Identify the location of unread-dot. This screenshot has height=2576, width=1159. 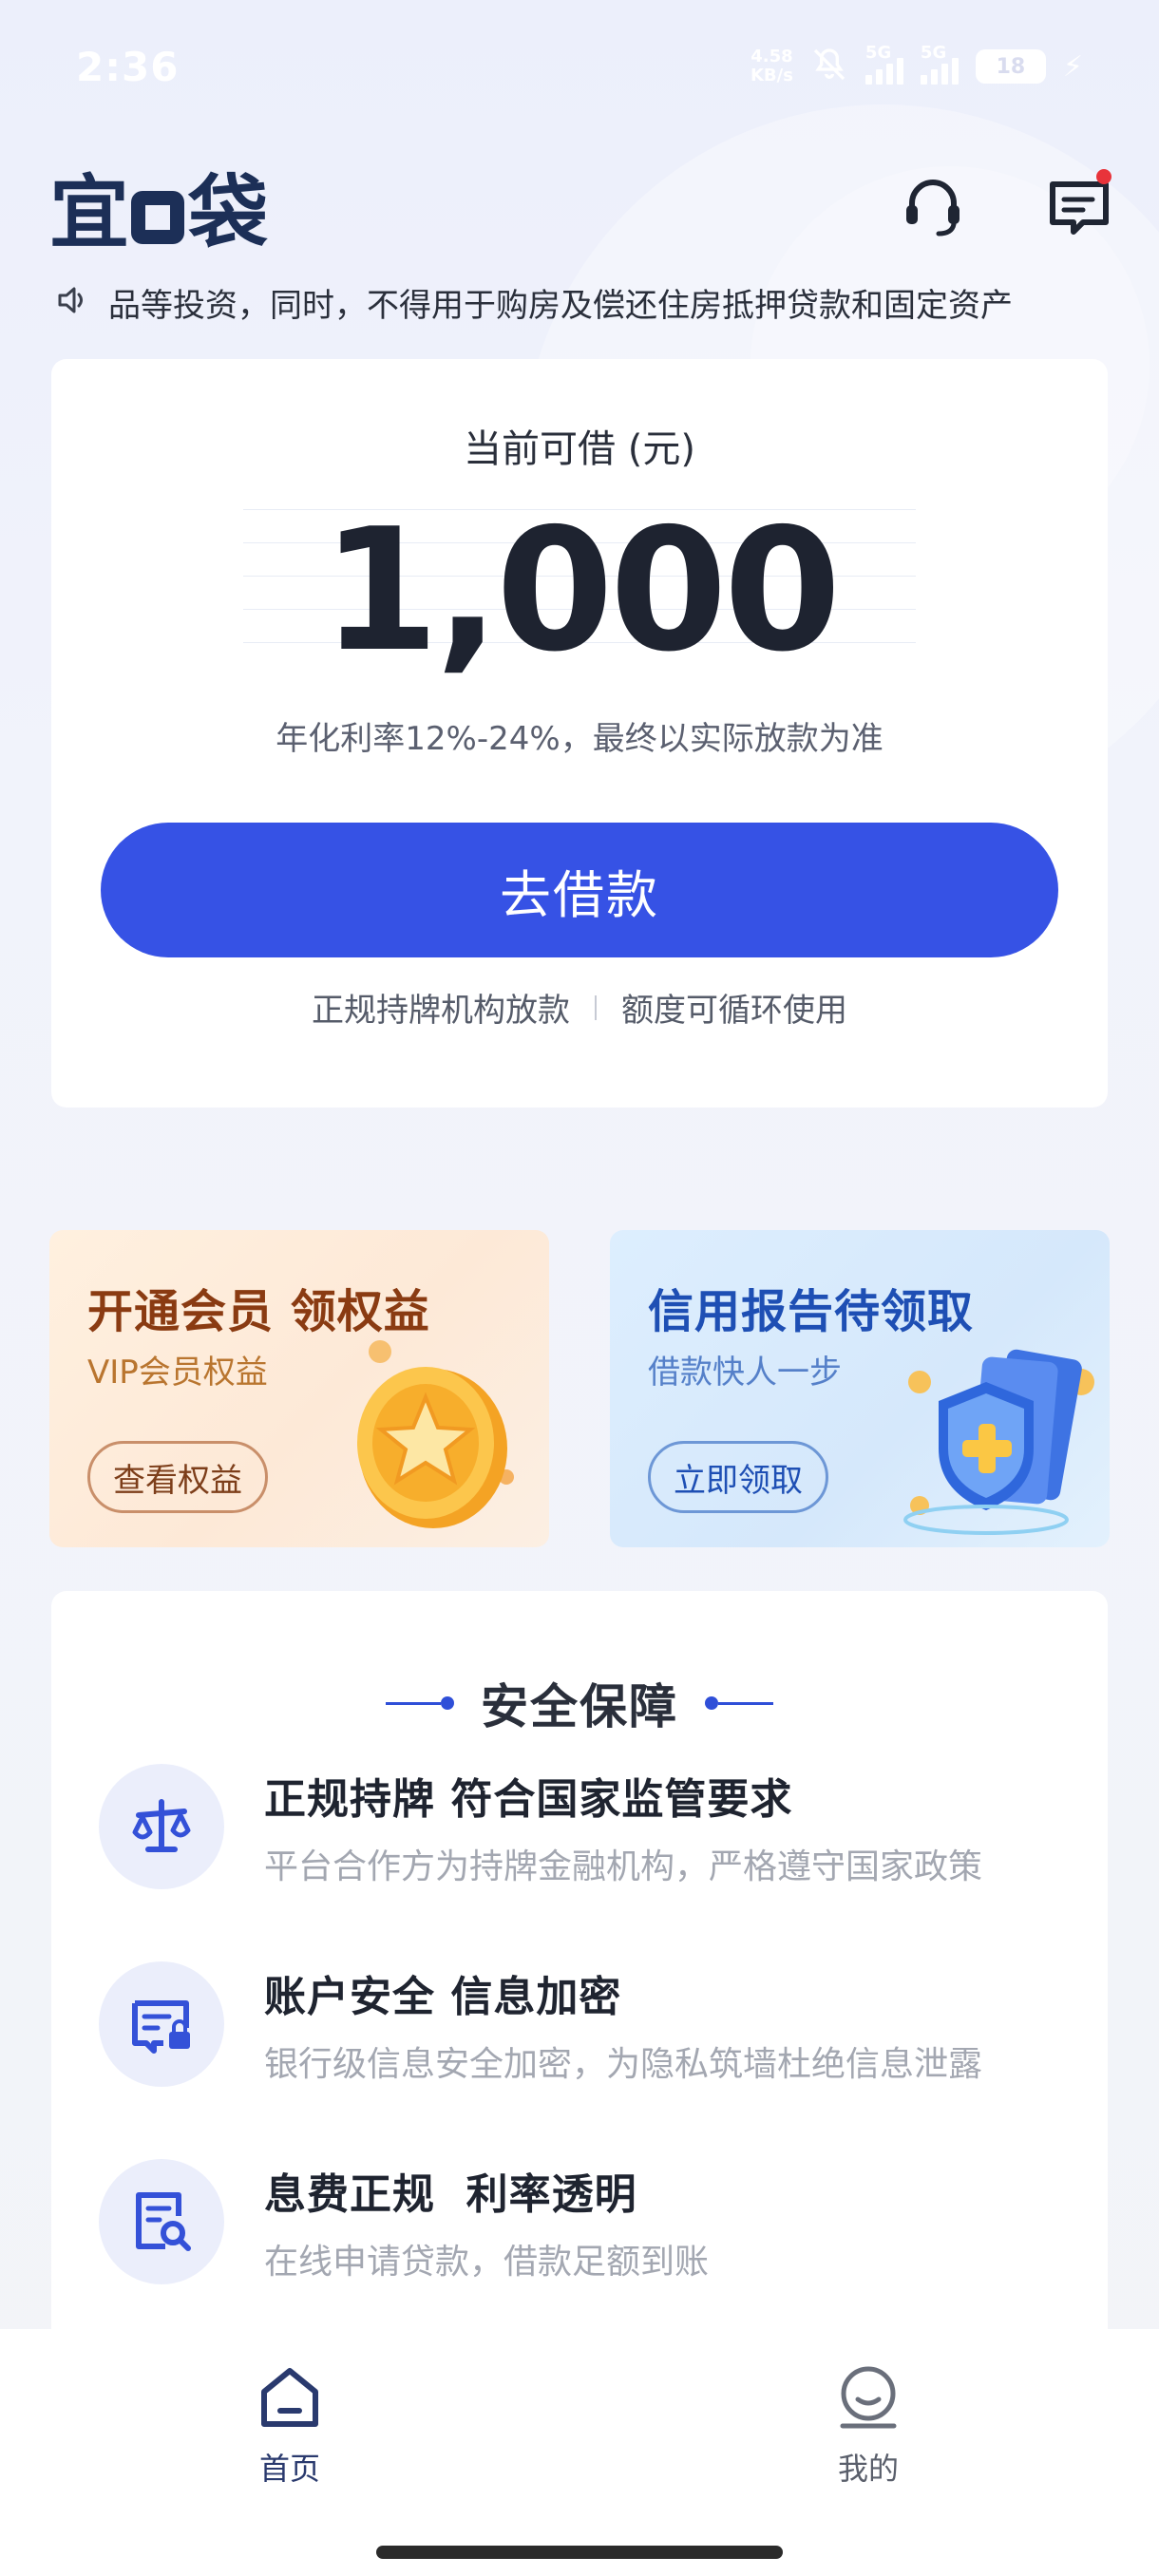
(1104, 176).